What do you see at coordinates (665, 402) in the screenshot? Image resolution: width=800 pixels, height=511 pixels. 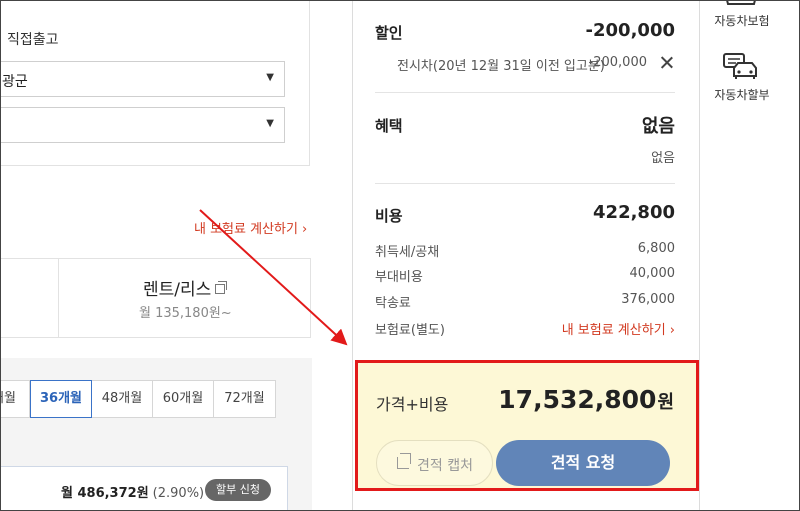 I see `total-unit: 원` at bounding box center [665, 402].